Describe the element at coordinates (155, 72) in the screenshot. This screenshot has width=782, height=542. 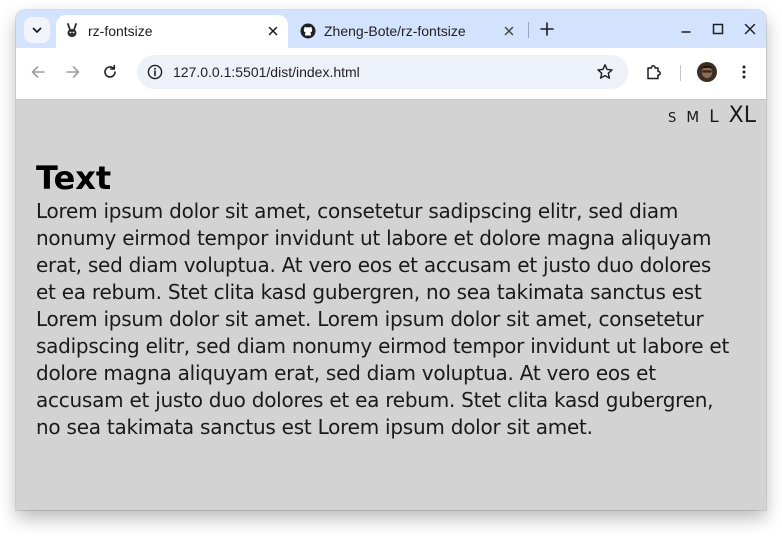
I see `info-icon` at that location.